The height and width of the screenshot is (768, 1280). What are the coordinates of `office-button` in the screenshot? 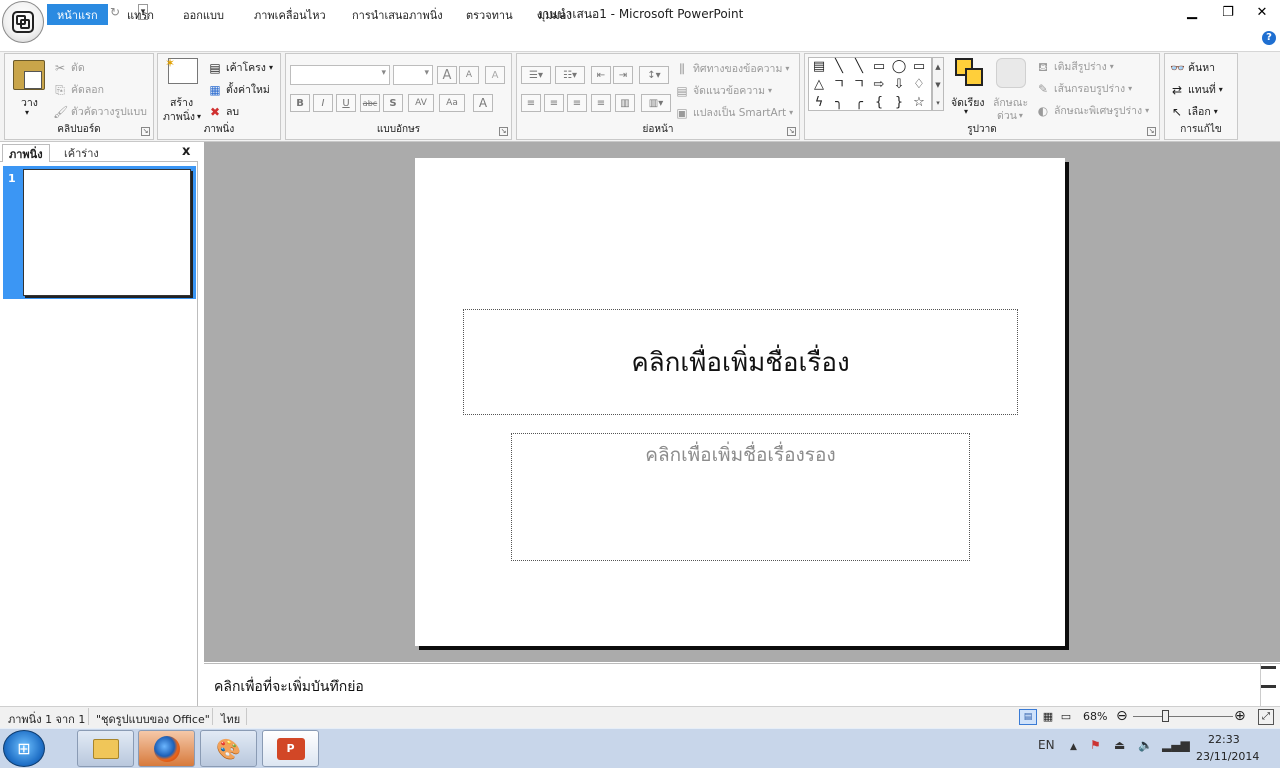 It's located at (23, 22).